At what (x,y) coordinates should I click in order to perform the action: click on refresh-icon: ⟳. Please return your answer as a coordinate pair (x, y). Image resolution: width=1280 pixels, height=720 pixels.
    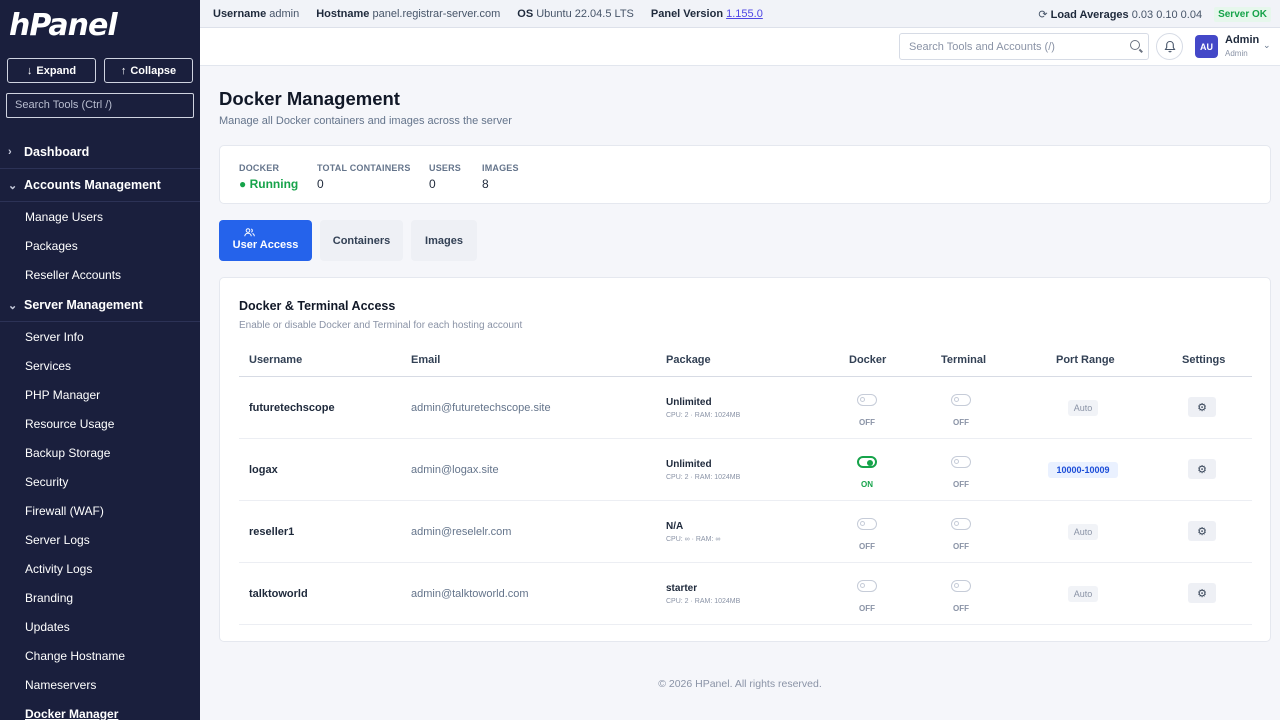
    Looking at the image, I should click on (1042, 15).